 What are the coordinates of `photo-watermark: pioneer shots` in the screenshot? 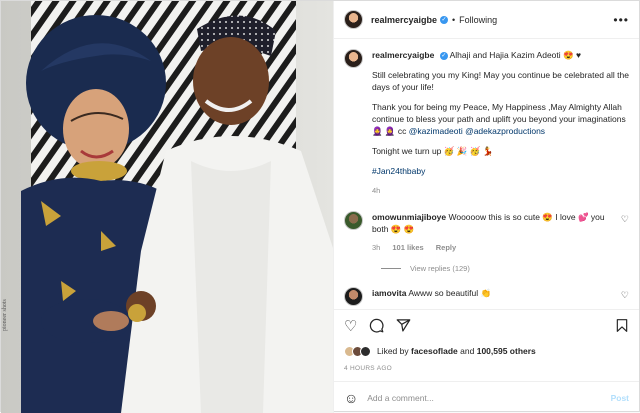 It's located at (5, 315).